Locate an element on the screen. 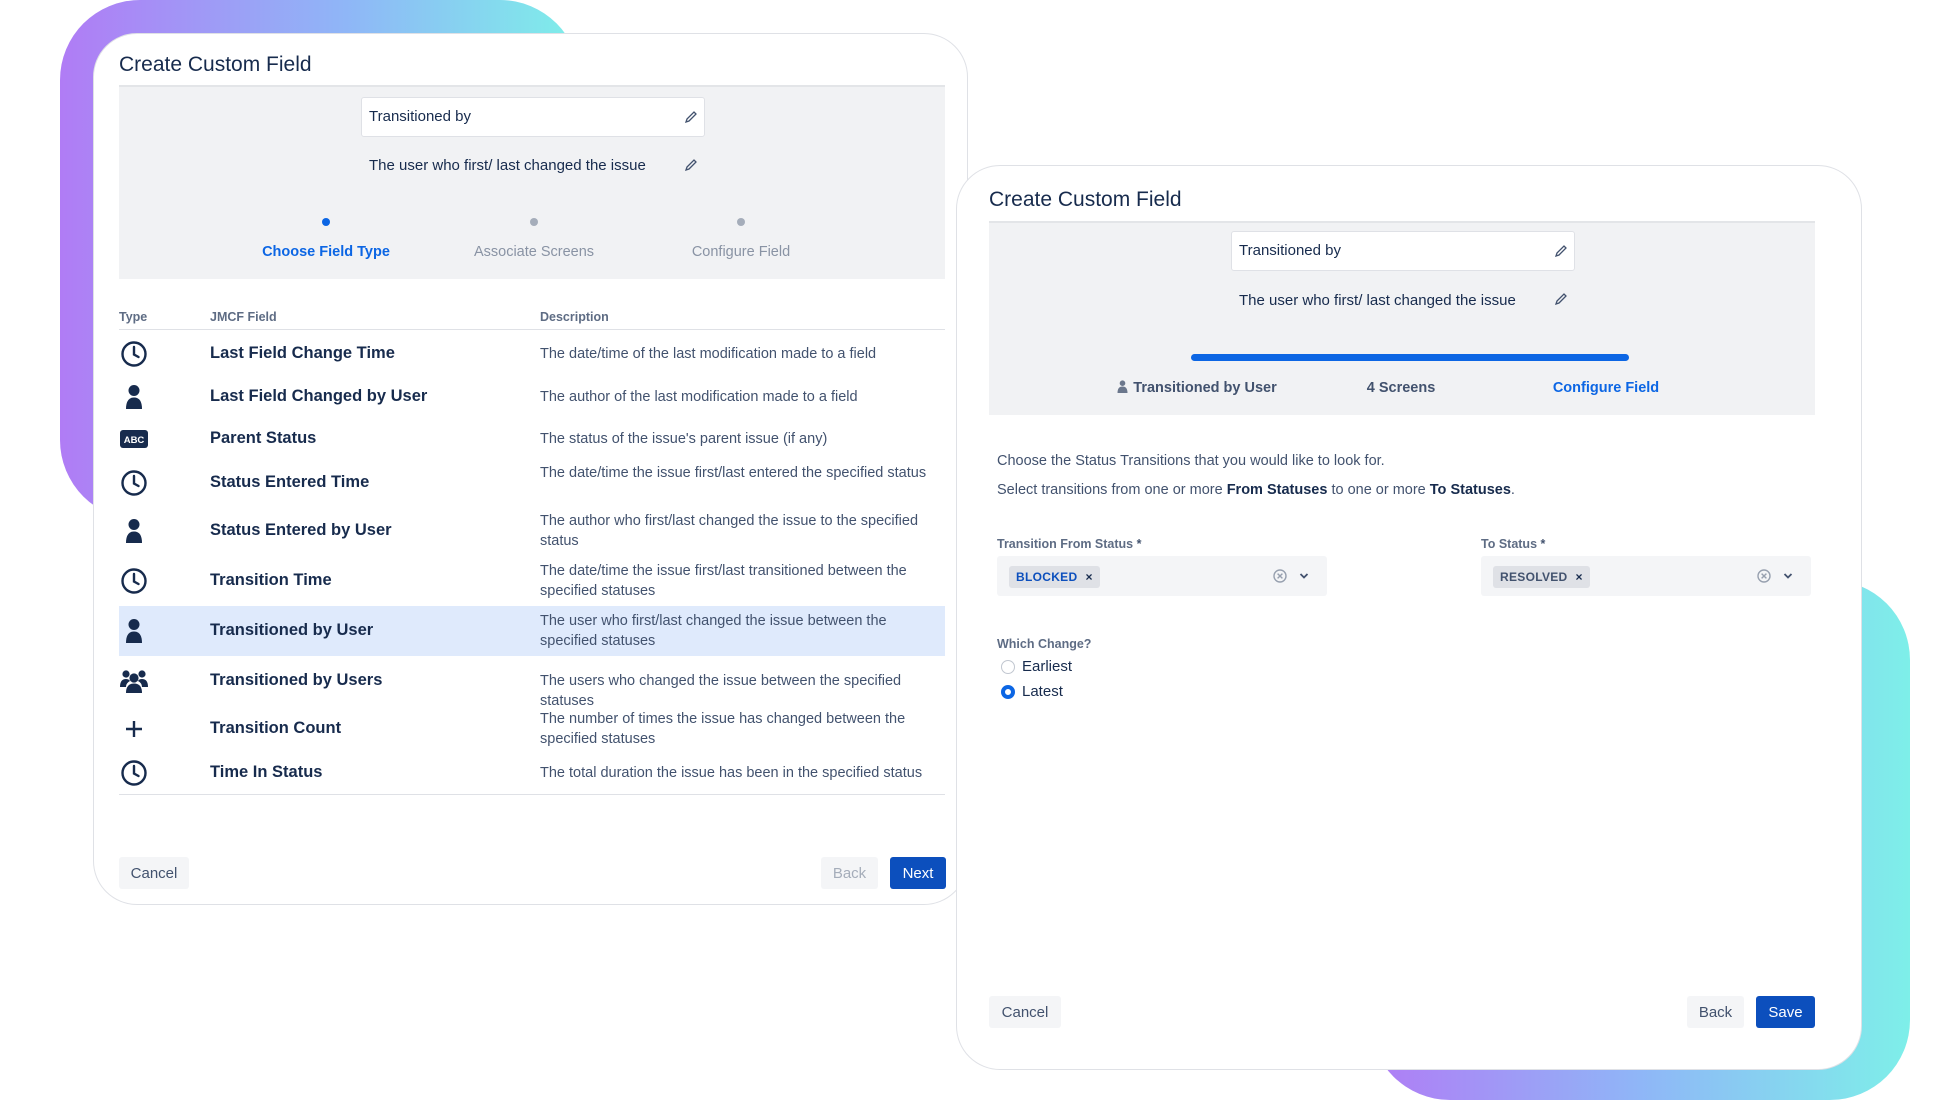 This screenshot has width=1944, height=1100. field-type-name: Status Entered Time is located at coordinates (290, 482).